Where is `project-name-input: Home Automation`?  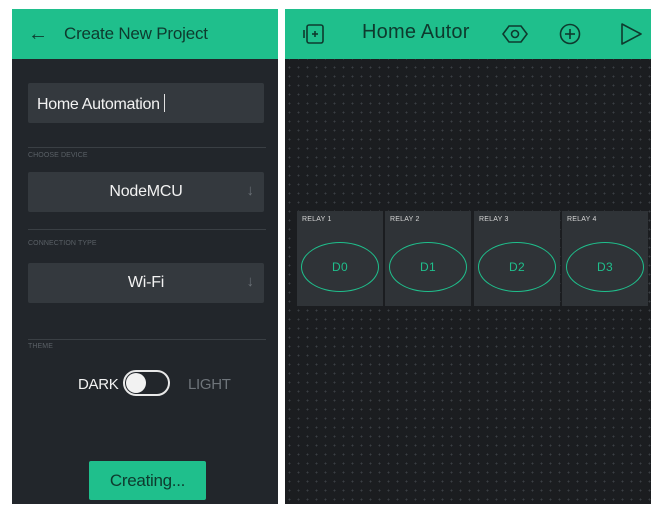
project-name-input: Home Automation is located at coordinates (146, 103).